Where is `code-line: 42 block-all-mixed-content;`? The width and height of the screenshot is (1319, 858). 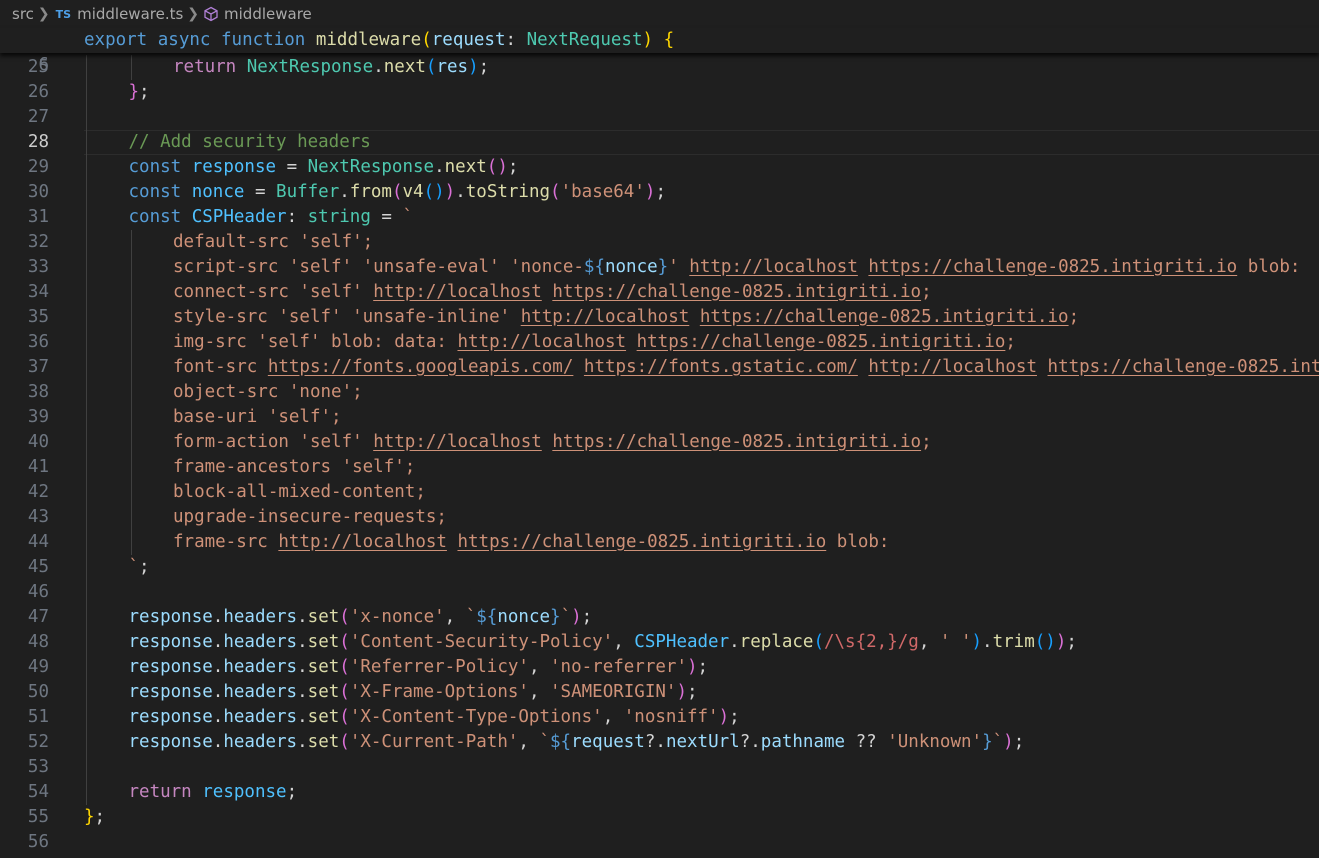 code-line: 42 block-all-mixed-content; is located at coordinates (659, 492).